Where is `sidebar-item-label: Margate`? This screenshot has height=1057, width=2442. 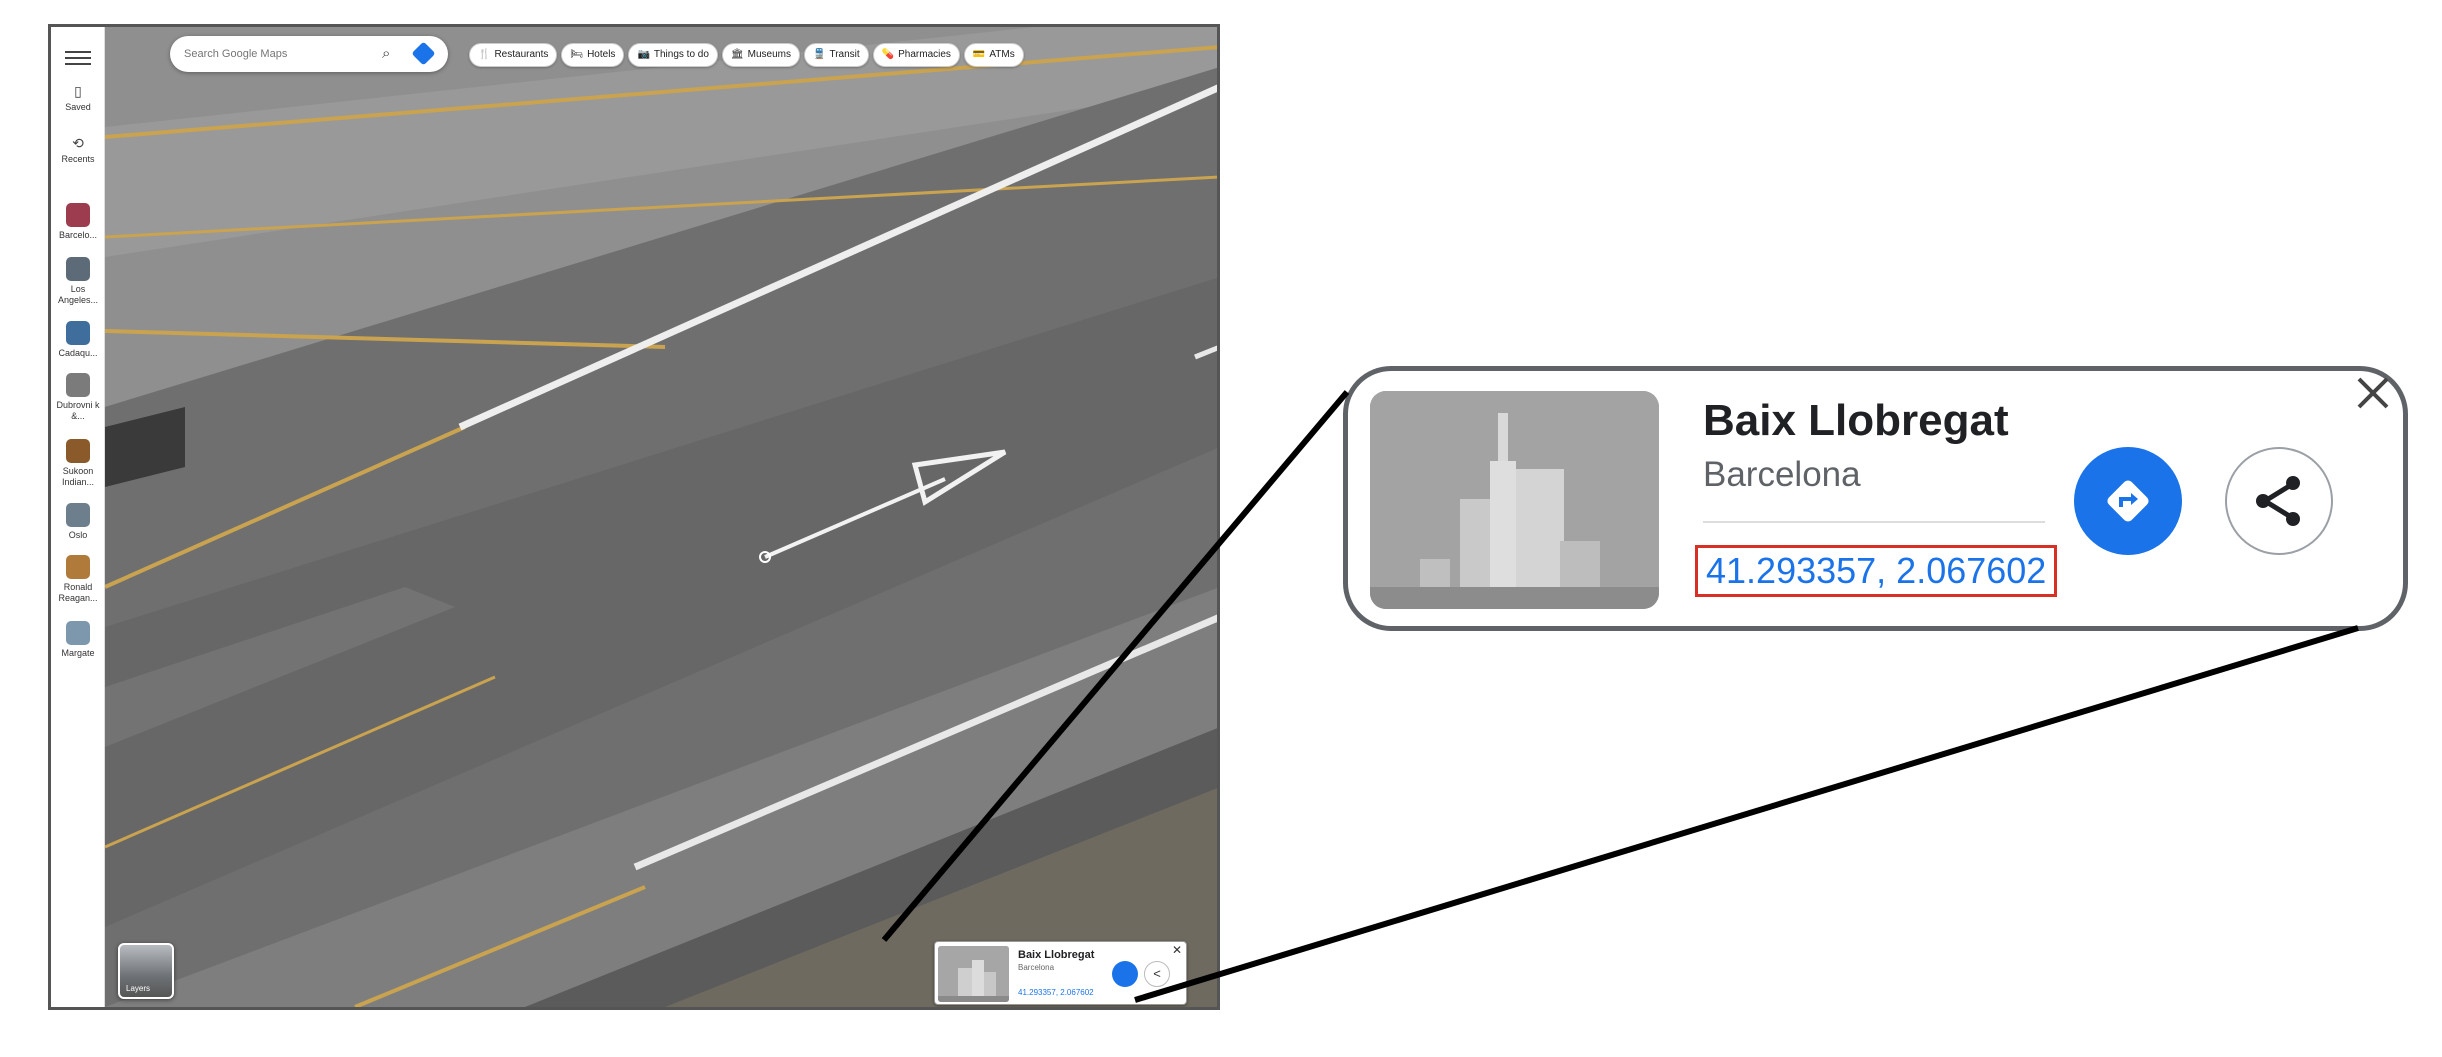 sidebar-item-label: Margate is located at coordinates (78, 653).